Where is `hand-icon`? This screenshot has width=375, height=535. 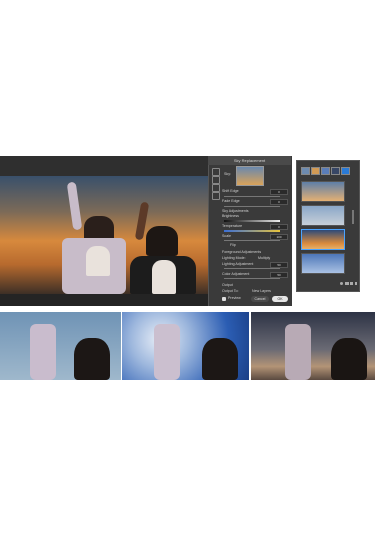 hand-icon is located at coordinates (216, 180).